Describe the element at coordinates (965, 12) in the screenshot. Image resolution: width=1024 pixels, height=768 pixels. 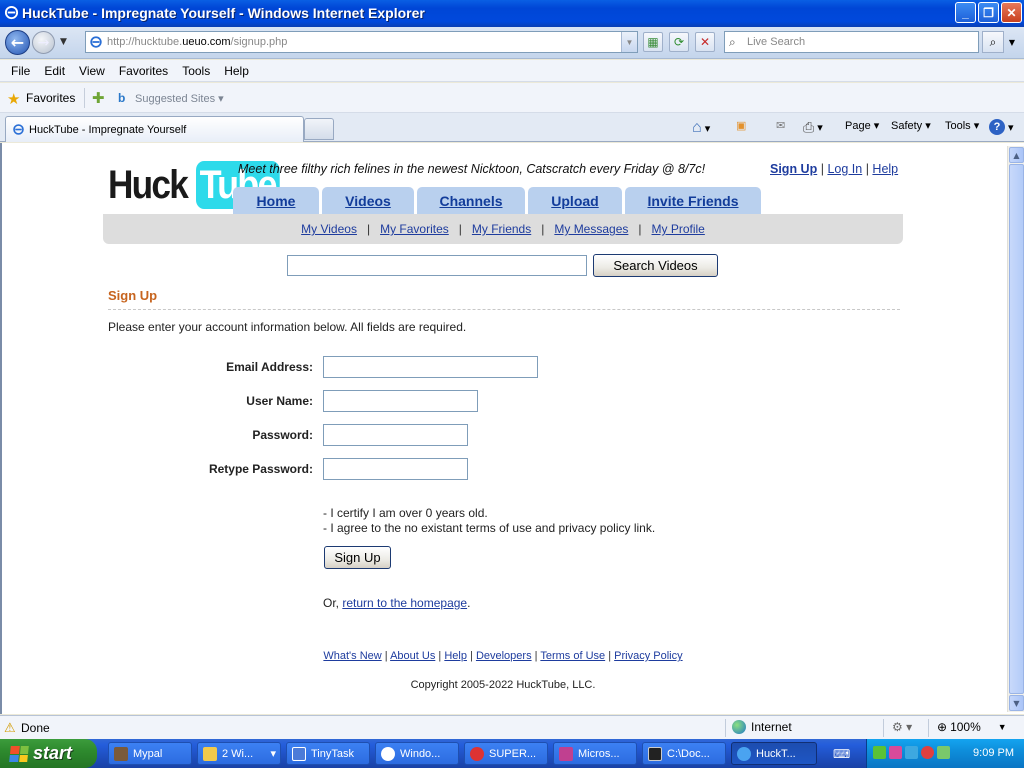
I see `minimize-button: _` at that location.